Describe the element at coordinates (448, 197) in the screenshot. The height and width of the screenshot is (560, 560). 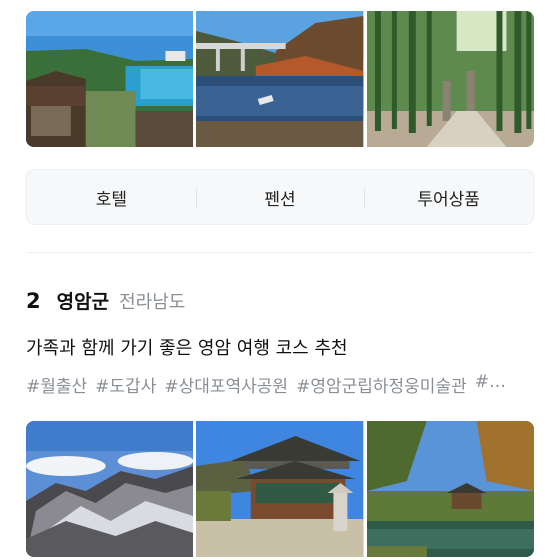
I see `tab-tour-products: 투어상품` at that location.